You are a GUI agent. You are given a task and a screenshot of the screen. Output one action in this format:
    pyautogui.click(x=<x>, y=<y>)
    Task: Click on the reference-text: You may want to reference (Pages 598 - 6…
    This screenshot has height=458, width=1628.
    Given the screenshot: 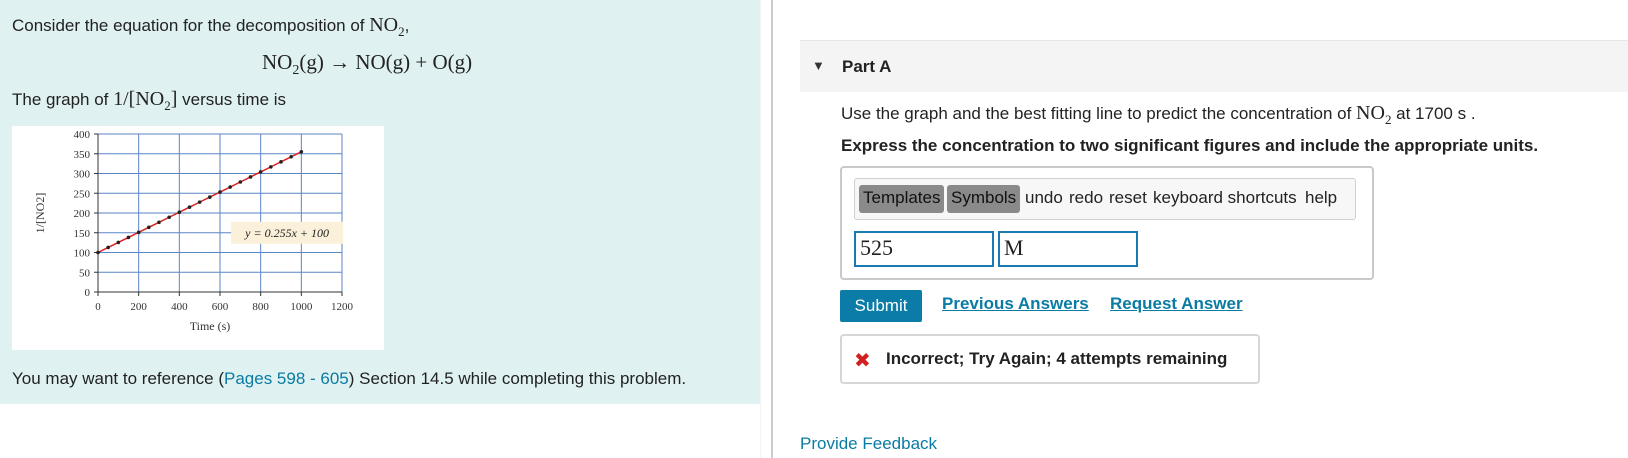 What is the action you would take?
    pyautogui.click(x=349, y=379)
    